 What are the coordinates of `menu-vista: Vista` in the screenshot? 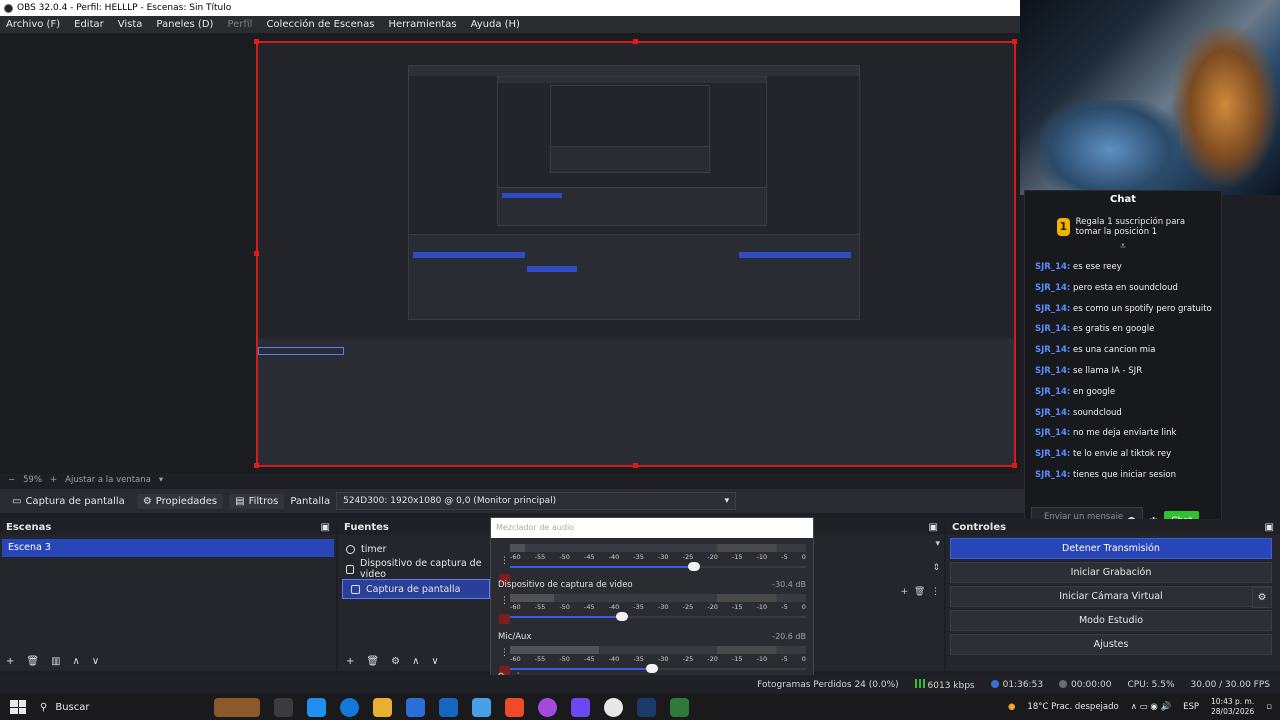 It's located at (130, 24).